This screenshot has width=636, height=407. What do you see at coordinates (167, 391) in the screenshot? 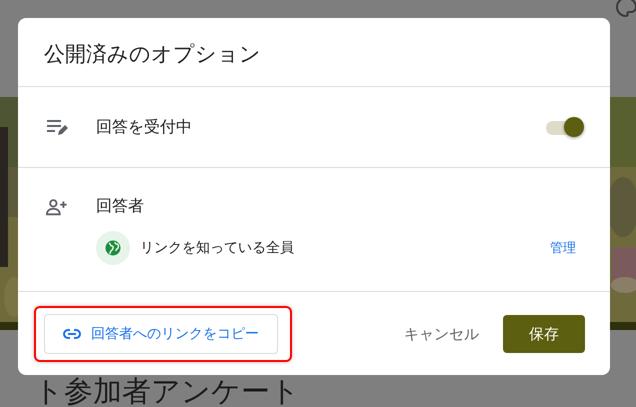
I see `form-title: ト参加者アンケート` at bounding box center [167, 391].